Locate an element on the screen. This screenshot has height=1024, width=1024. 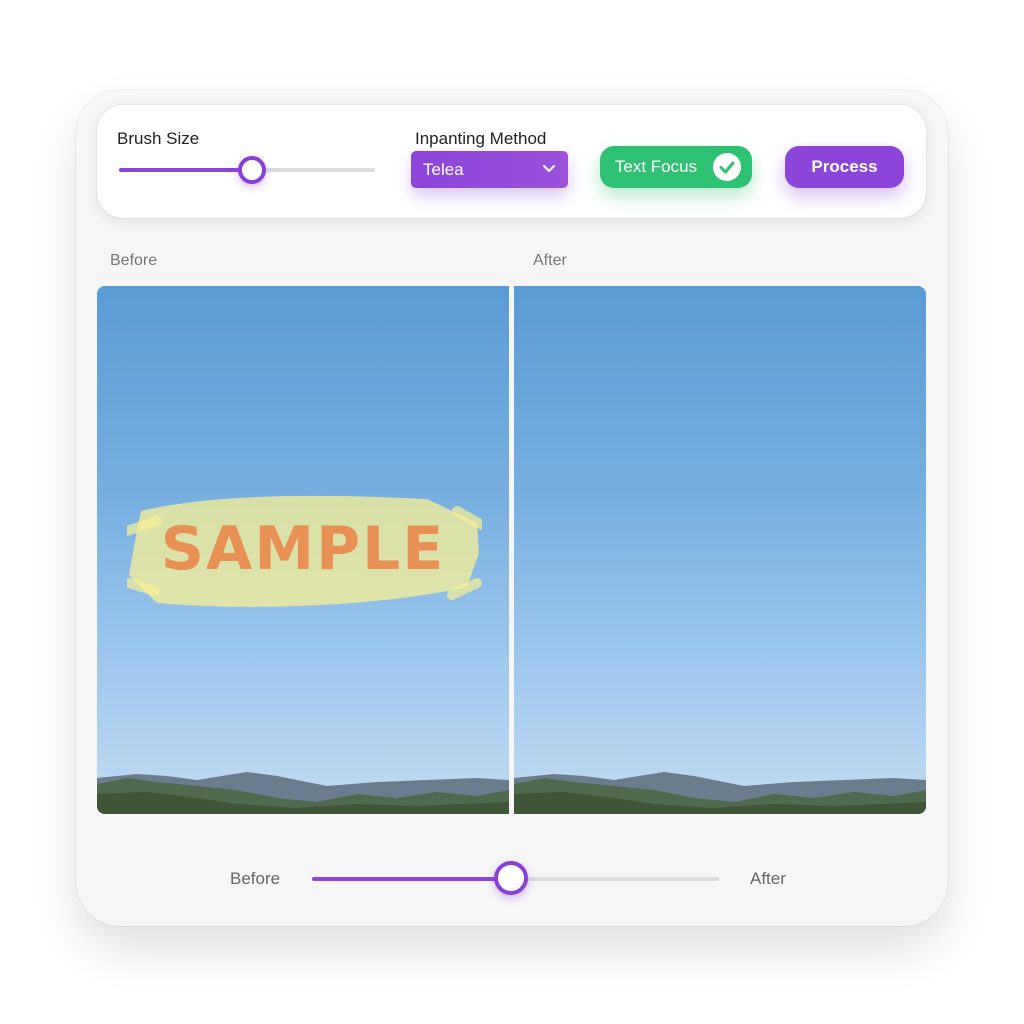
compare-slider-fill is located at coordinates (412, 879).